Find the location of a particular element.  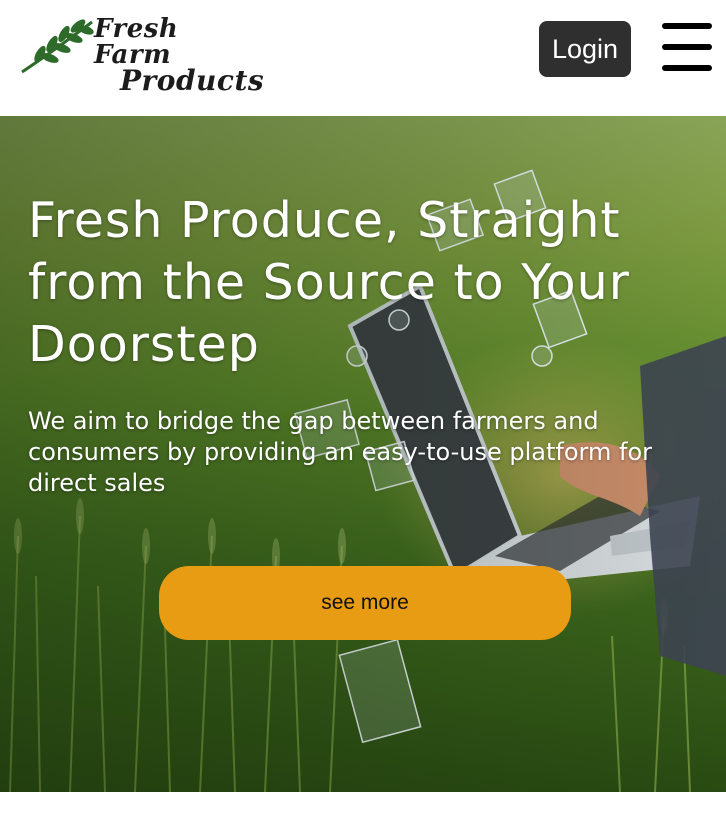

hamburger-menu-icon is located at coordinates (687, 47).